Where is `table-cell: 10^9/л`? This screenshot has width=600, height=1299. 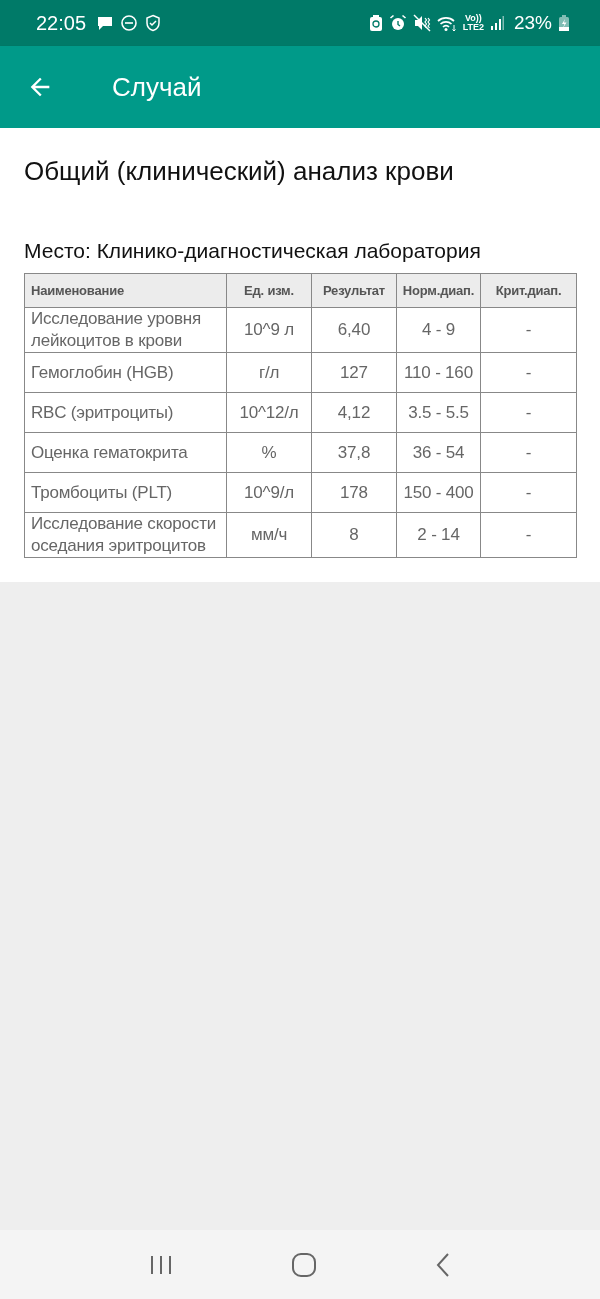
table-cell: 10^9/л is located at coordinates (269, 492).